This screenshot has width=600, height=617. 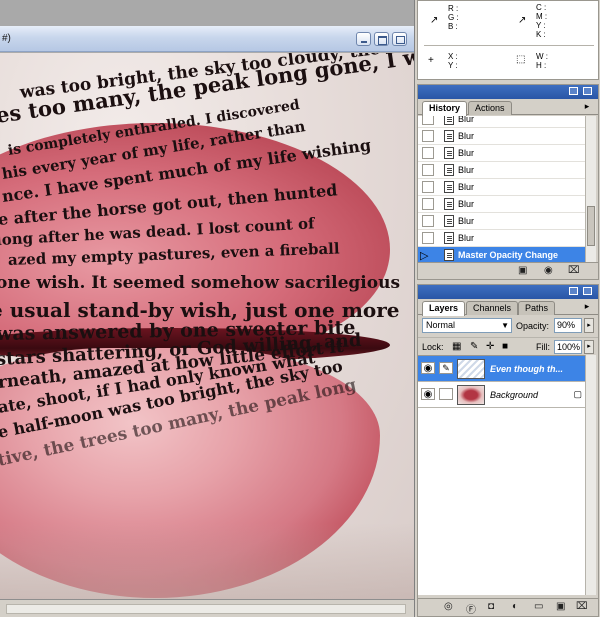 I want to click on workspace-background, so click(x=207, y=13).